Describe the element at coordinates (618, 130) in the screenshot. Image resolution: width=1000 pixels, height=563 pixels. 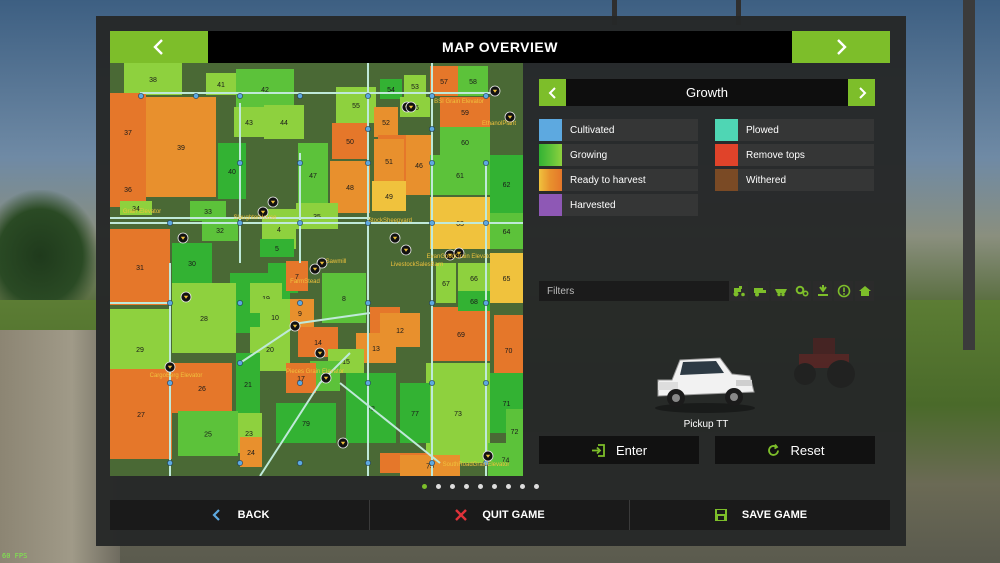
I see `legend-item-cultivated: Cultivated` at that location.